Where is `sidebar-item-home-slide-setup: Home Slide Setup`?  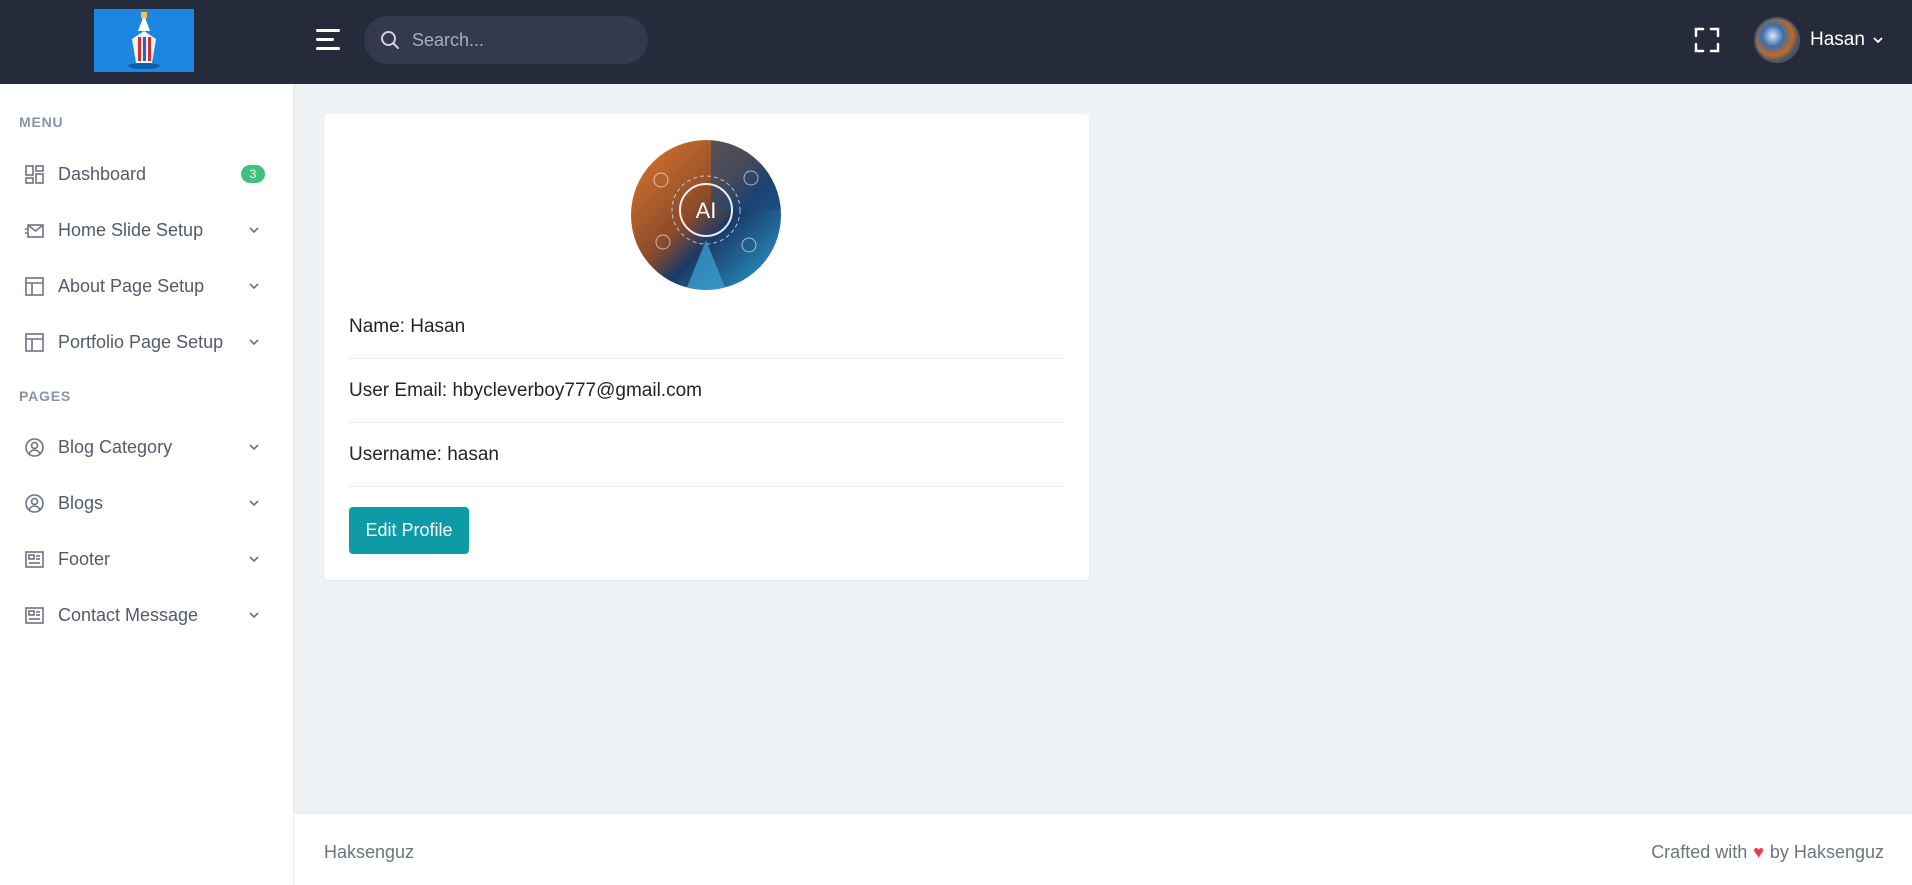
sidebar-item-home-slide-setup: Home Slide Setup is located at coordinates (147, 230).